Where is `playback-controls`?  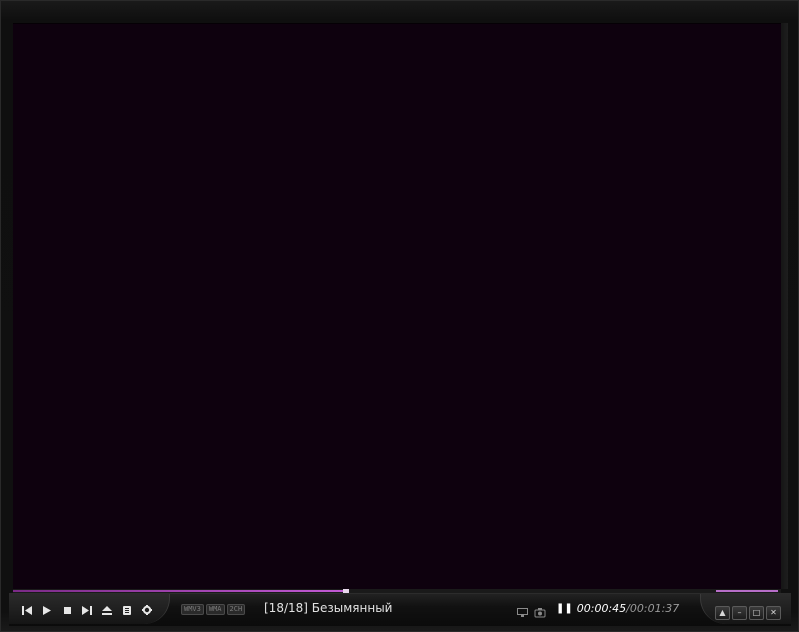
playback-controls is located at coordinates (89, 609).